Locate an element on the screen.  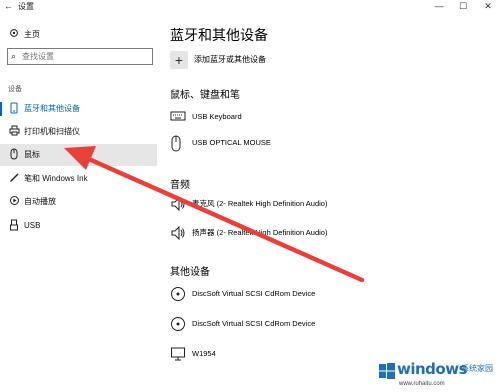
sidebar-item-mouse: 鼠标 is located at coordinates (78, 155).